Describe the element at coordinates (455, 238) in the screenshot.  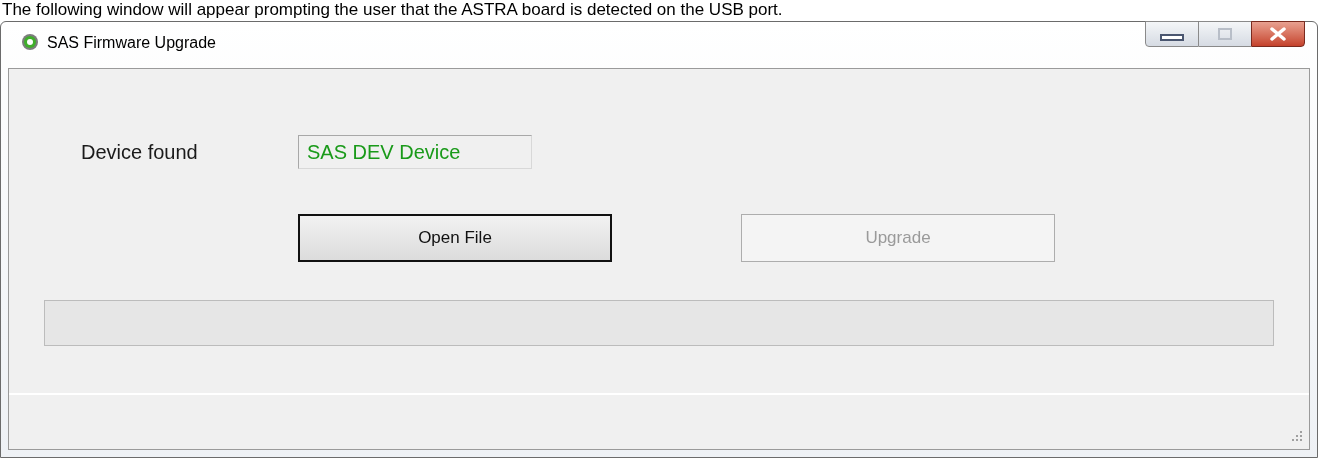
I see `dialog-button: Open File` at that location.